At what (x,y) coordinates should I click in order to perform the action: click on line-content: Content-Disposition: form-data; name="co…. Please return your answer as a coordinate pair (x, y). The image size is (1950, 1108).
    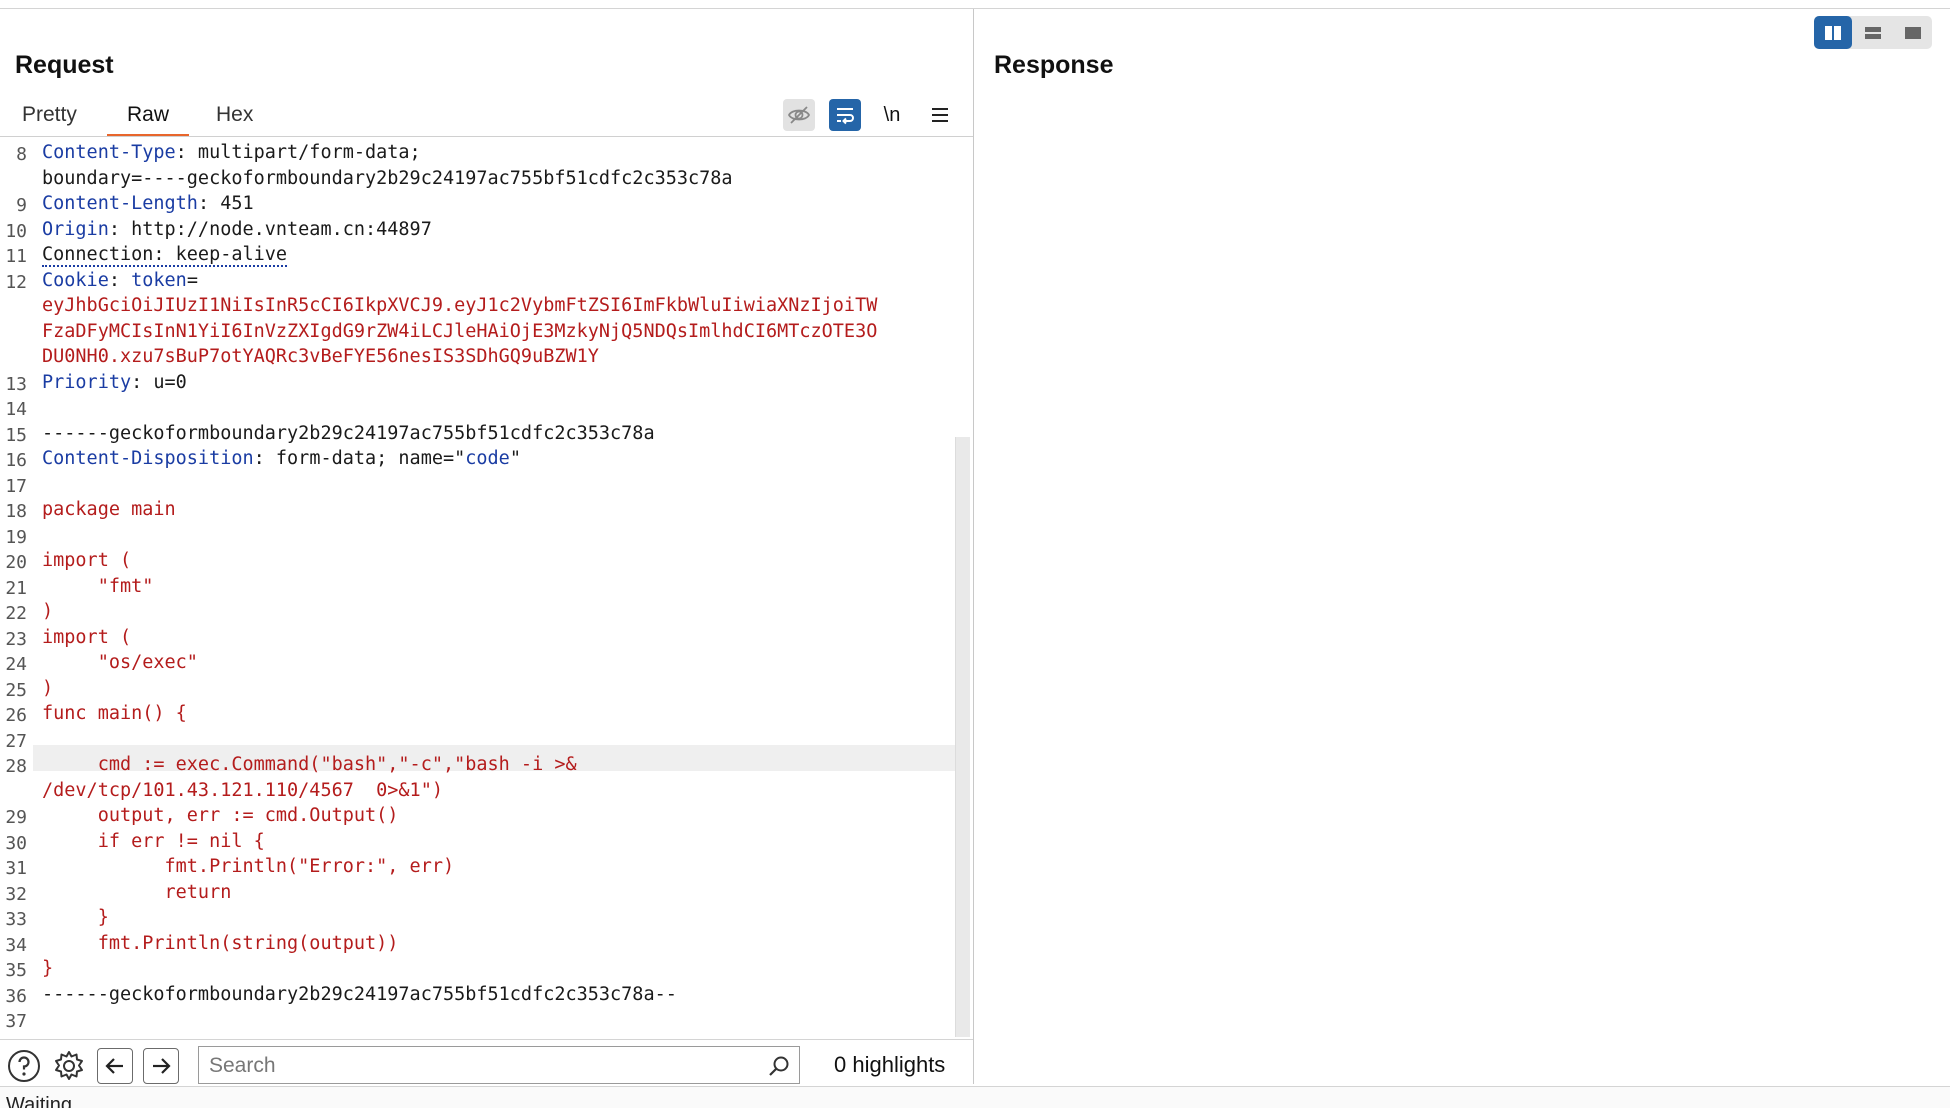
    Looking at the image, I should click on (281, 459).